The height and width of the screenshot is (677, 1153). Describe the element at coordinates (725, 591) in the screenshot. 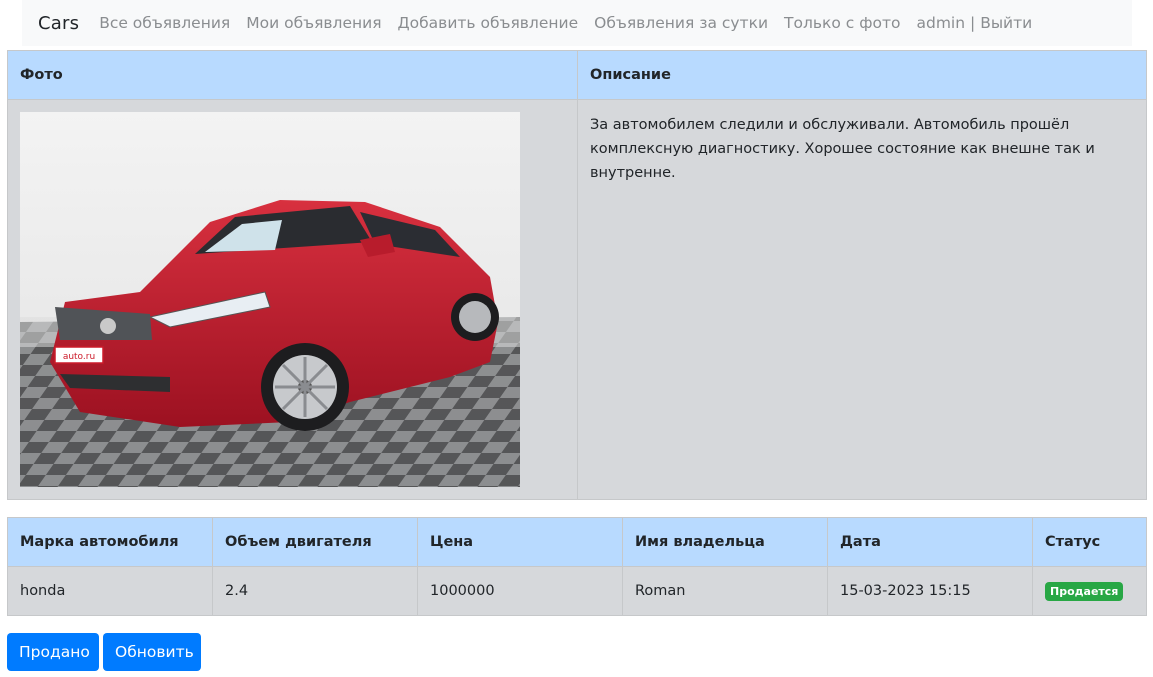

I see `cell-owner: Roman` at that location.